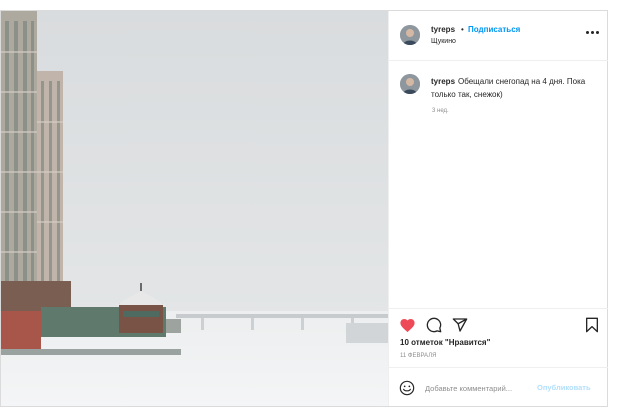 The width and height of the screenshot is (620, 410). I want to click on publish-button: Опубликовать, so click(564, 387).